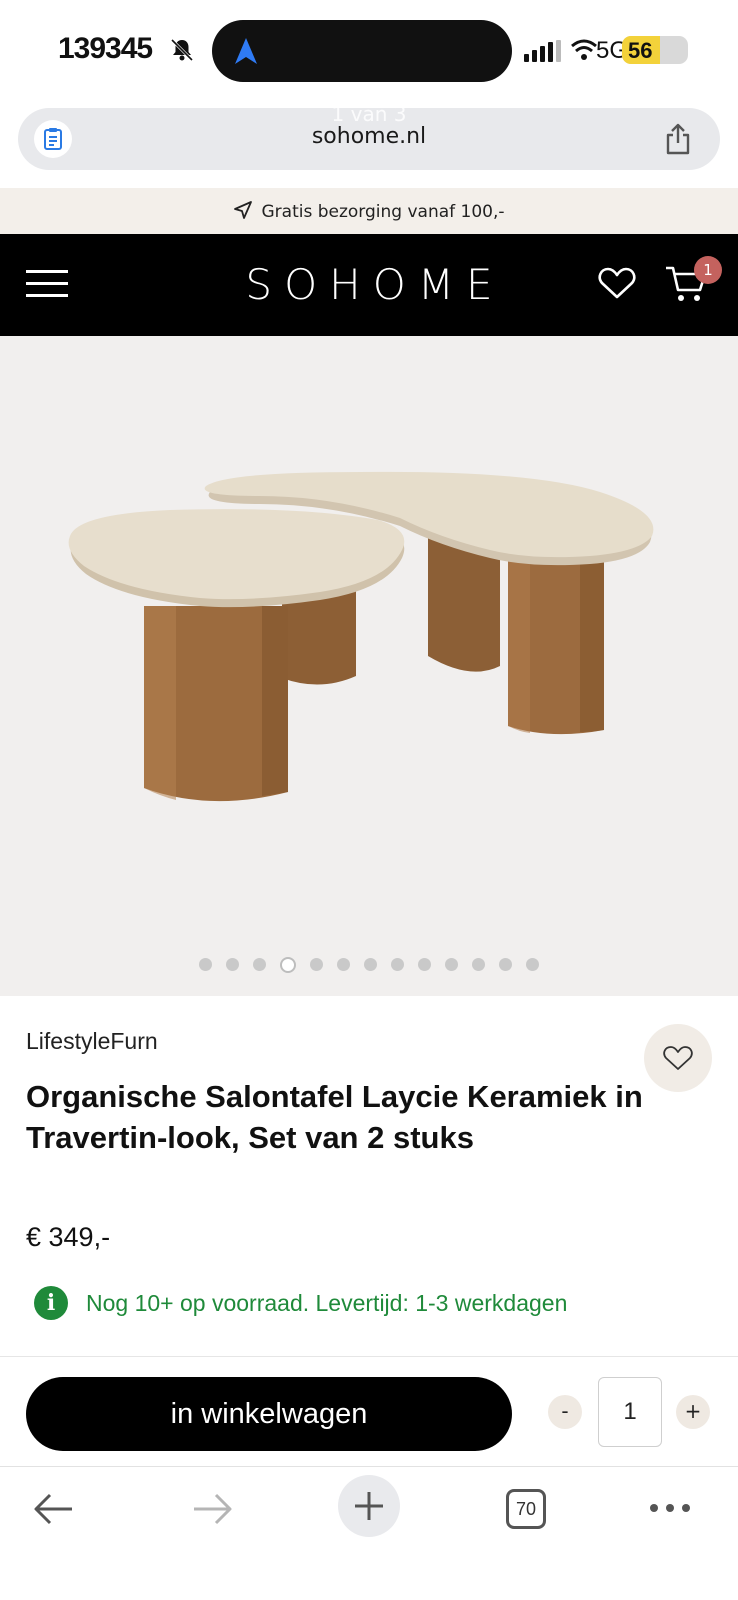  I want to click on more-icon, so click(670, 1508).